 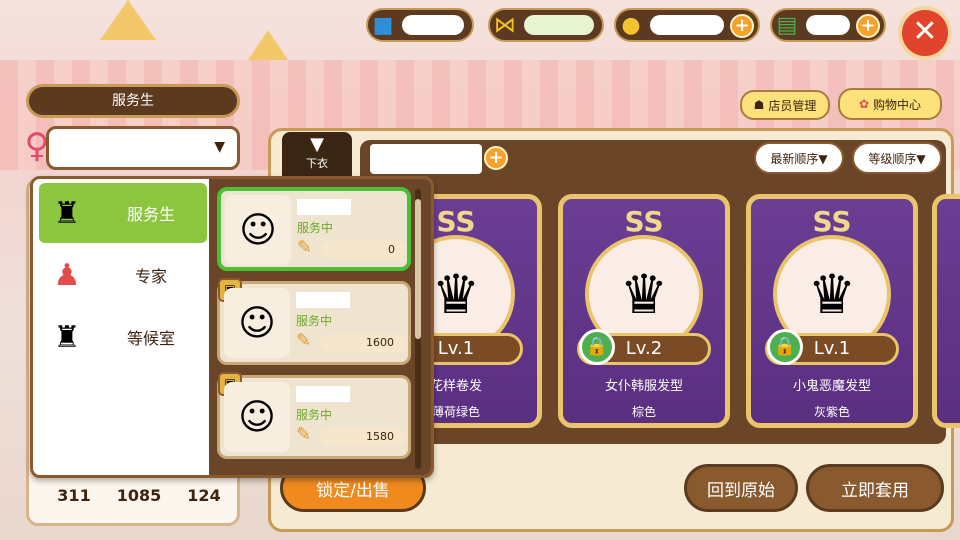 I want to click on stat-skill: 124, so click(x=204, y=495).